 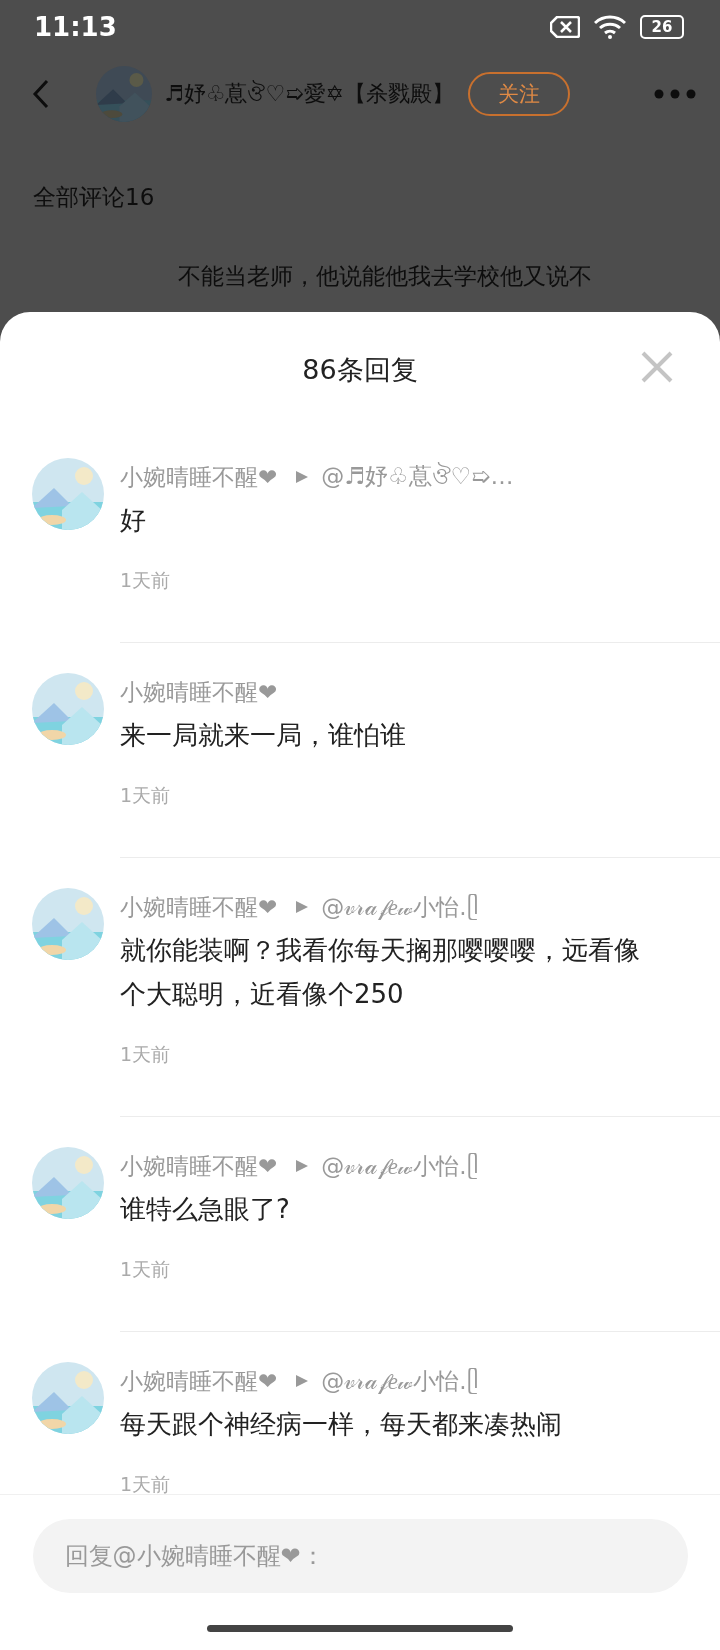 What do you see at coordinates (360, 1556) in the screenshot?
I see `reply-input-field: 回复@小婉晴睡不醒❤：` at bounding box center [360, 1556].